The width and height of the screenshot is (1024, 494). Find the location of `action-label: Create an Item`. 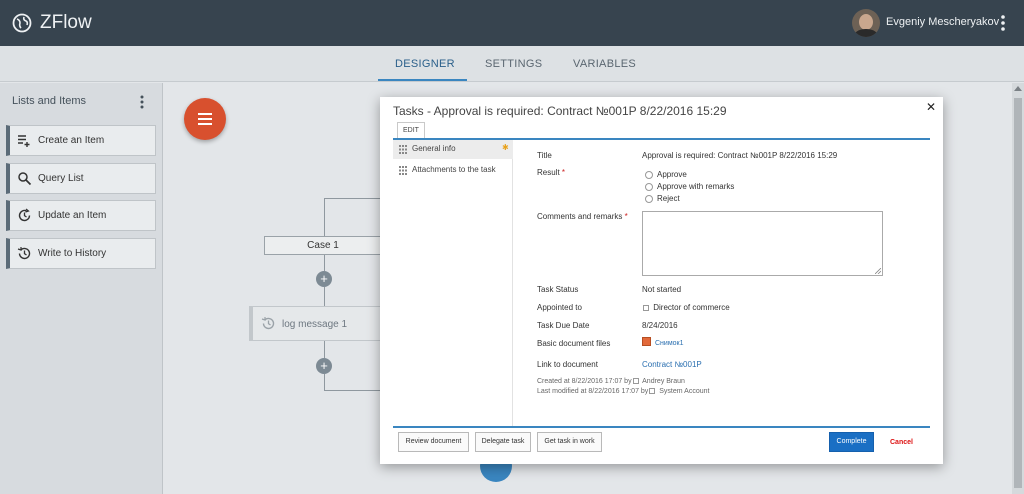

action-label: Create an Item is located at coordinates (71, 140).